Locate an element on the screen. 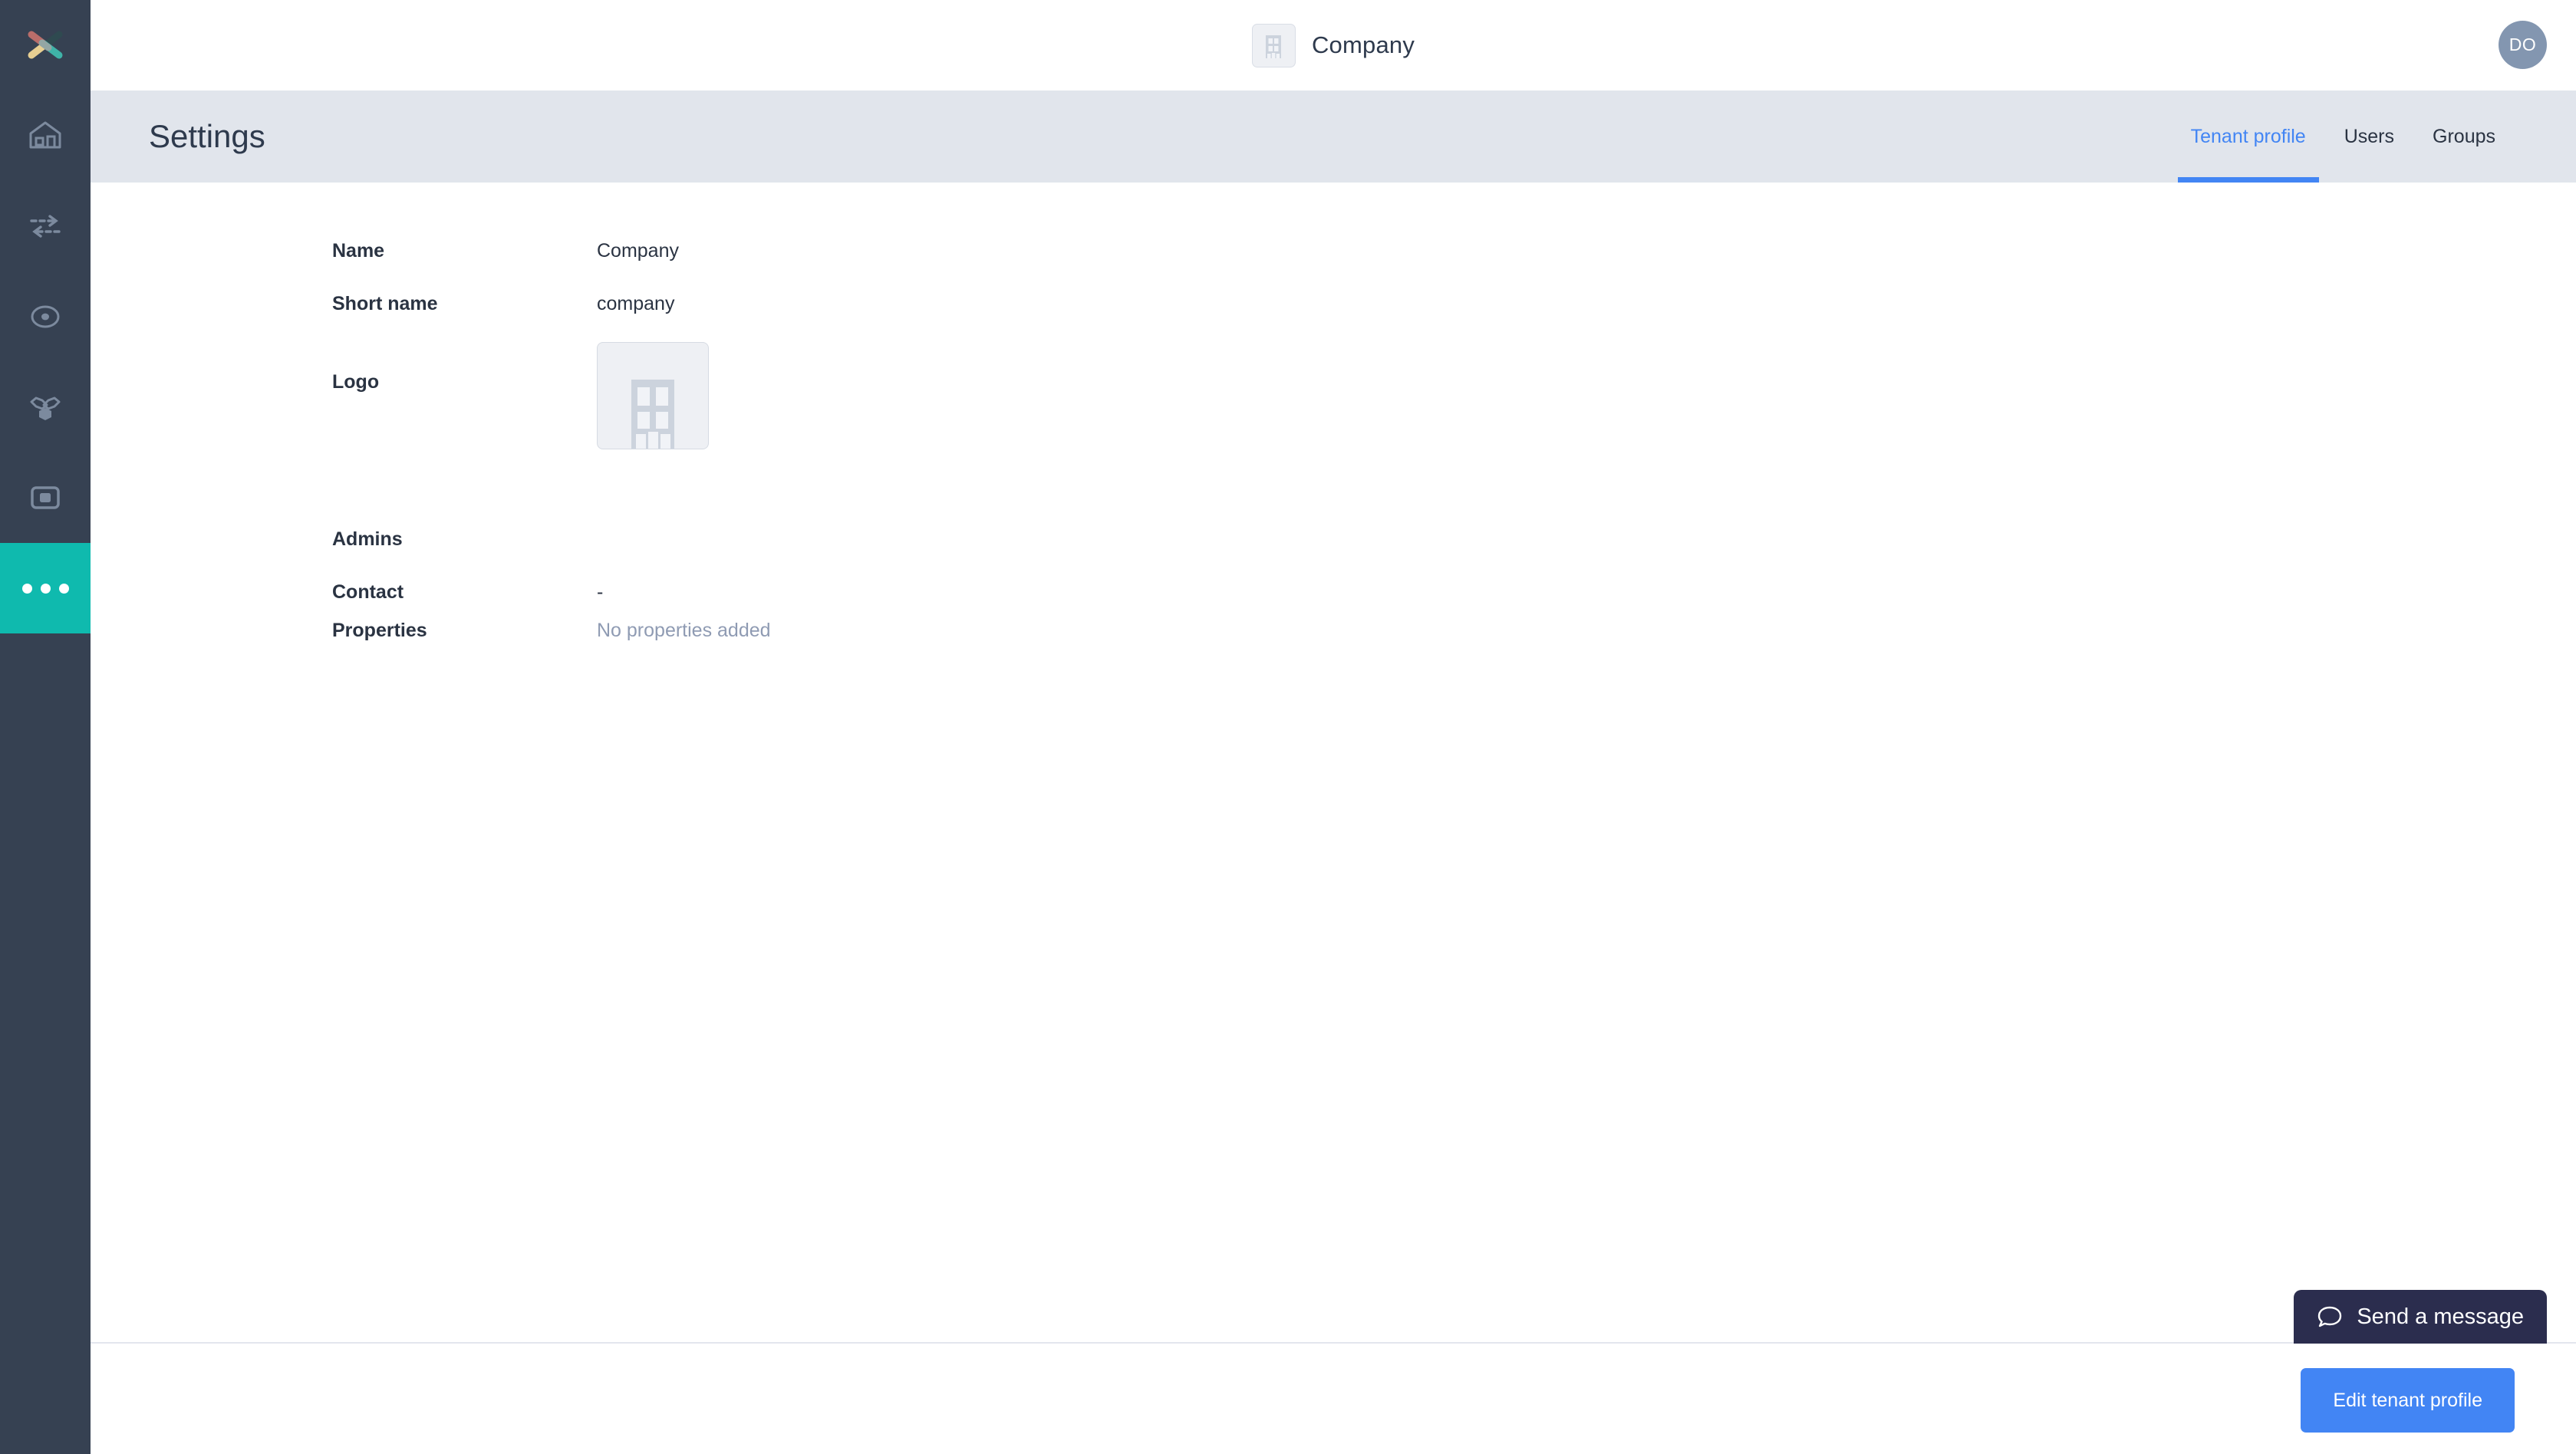 This screenshot has width=2576, height=1454. sidebar is located at coordinates (45, 727).